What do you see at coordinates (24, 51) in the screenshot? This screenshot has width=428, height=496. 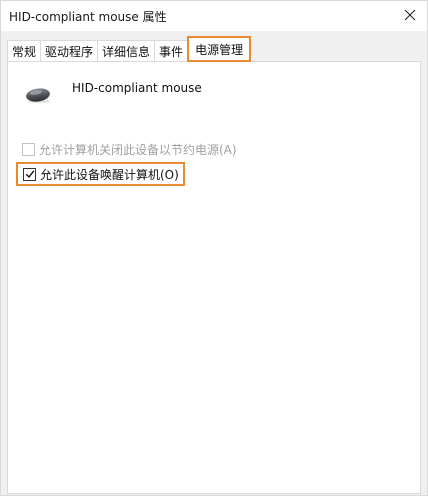 I see `tab-general: 常规` at bounding box center [24, 51].